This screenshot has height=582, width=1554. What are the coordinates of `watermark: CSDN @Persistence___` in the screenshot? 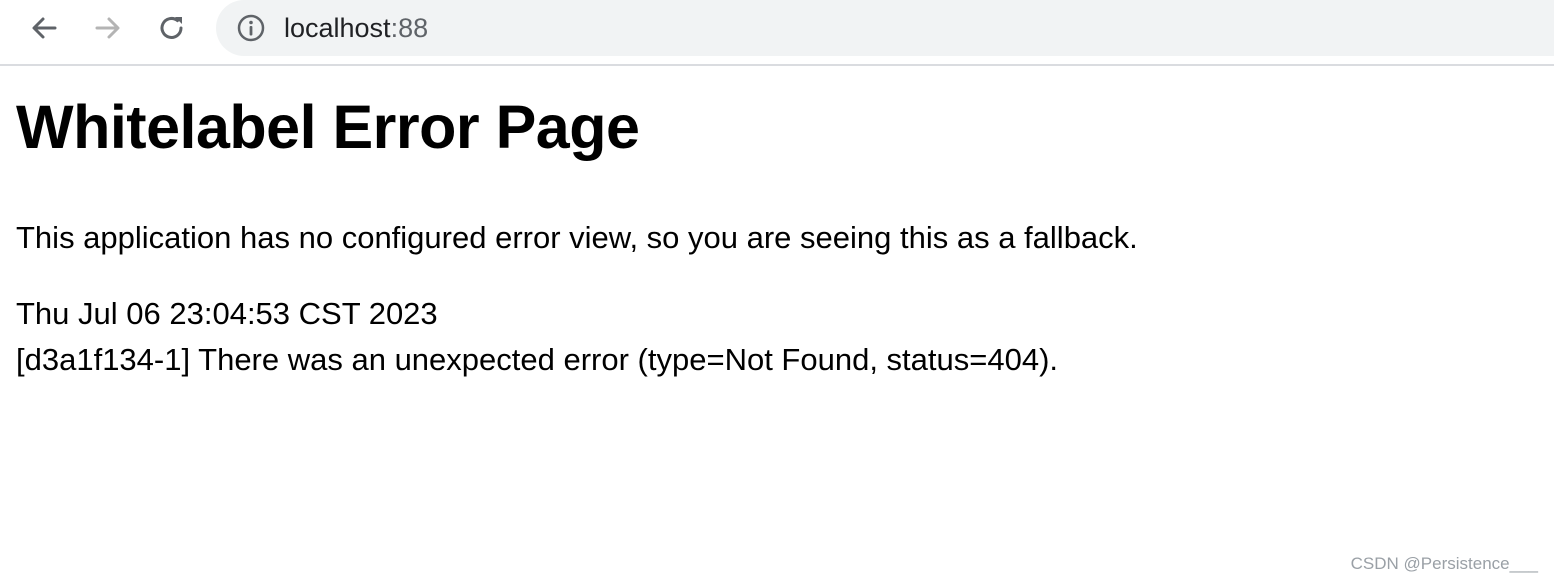 It's located at (1444, 563).